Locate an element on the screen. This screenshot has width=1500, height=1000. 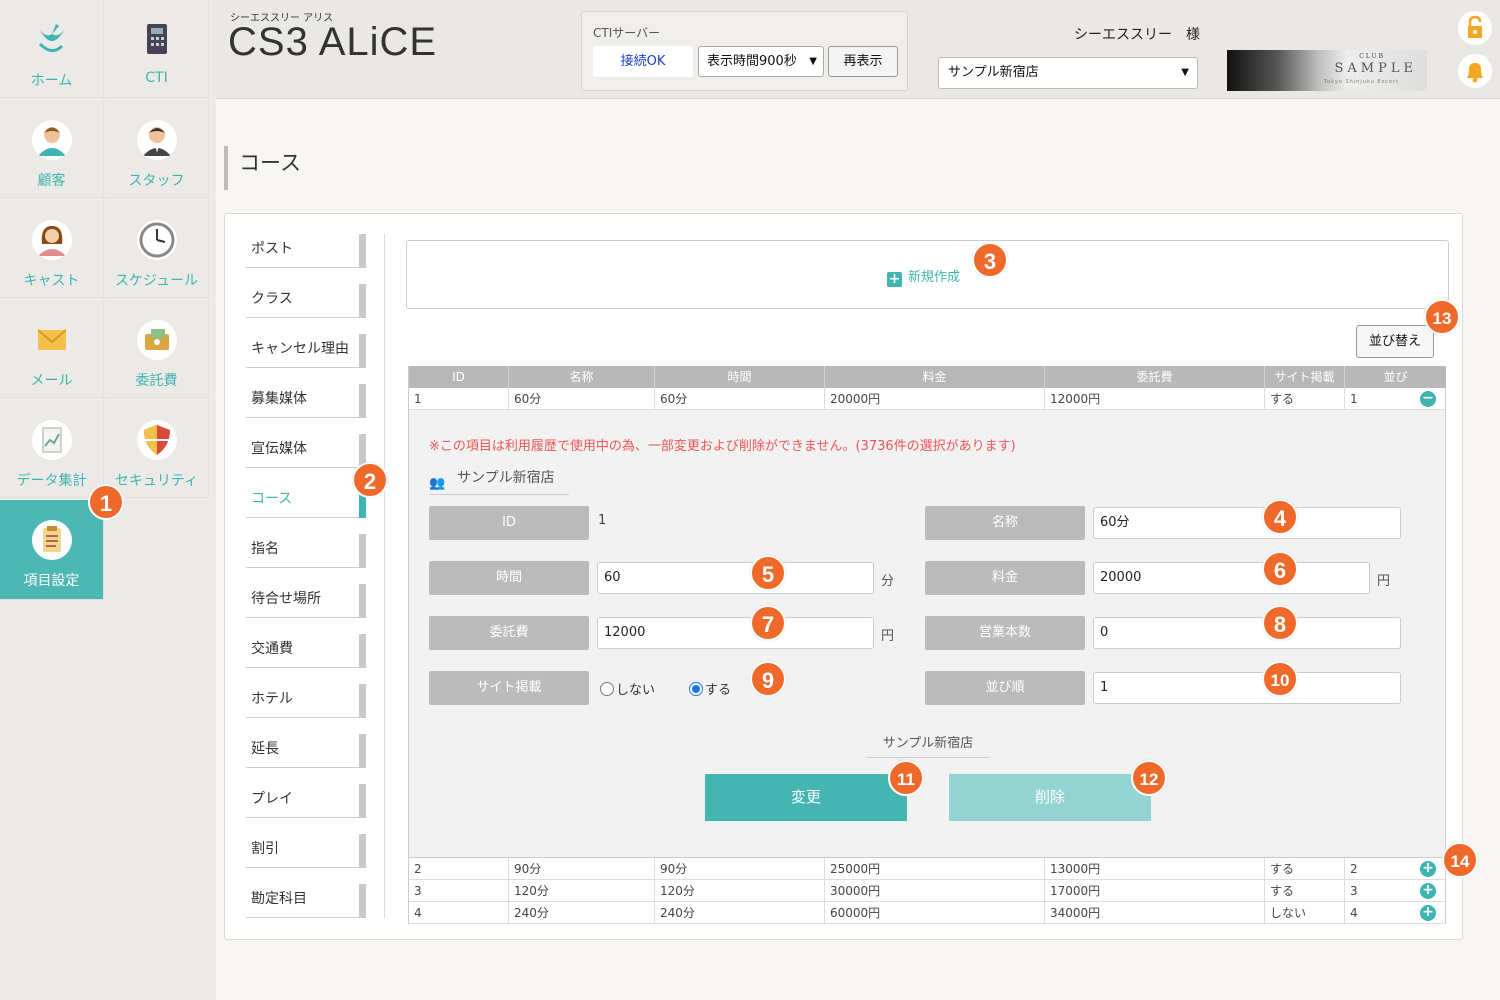
collapse-icon: − is located at coordinates (1428, 399).